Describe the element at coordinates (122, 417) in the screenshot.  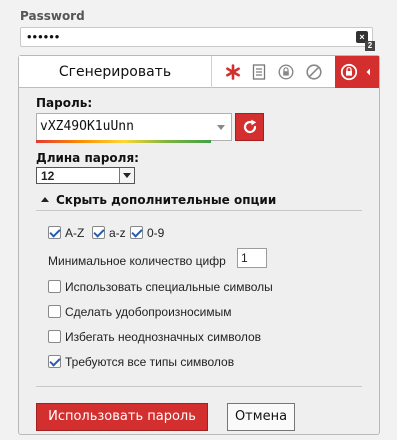
I see `use-password-button: Использовать пароль` at that location.